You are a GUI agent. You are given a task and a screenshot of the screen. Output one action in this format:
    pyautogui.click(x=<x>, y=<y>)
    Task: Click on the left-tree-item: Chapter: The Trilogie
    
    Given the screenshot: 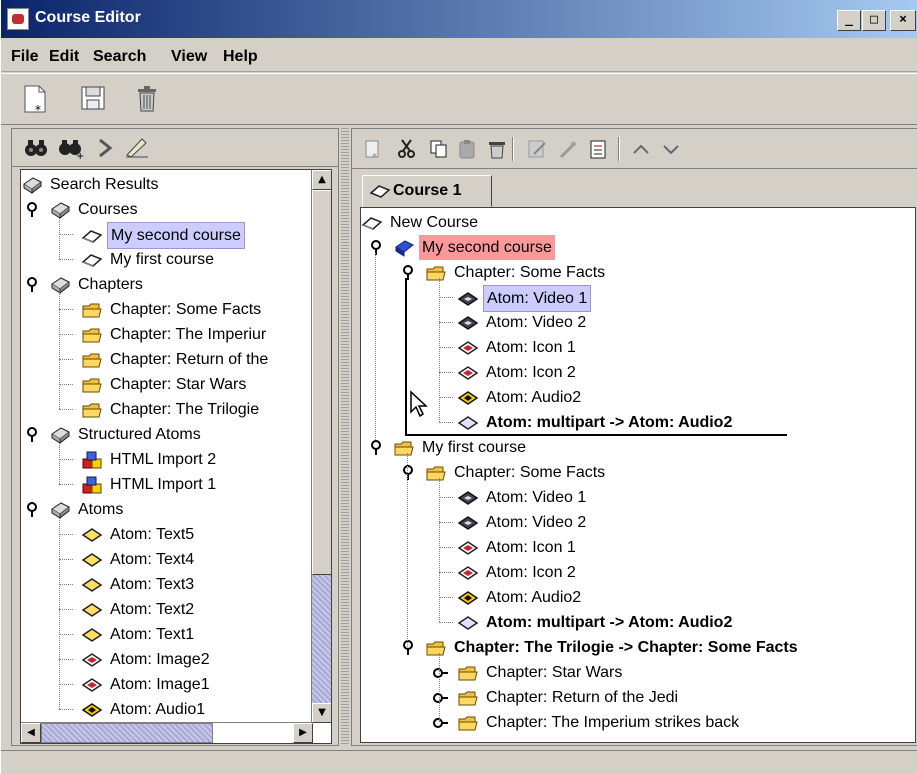 What is the action you would take?
    pyautogui.click(x=171, y=409)
    